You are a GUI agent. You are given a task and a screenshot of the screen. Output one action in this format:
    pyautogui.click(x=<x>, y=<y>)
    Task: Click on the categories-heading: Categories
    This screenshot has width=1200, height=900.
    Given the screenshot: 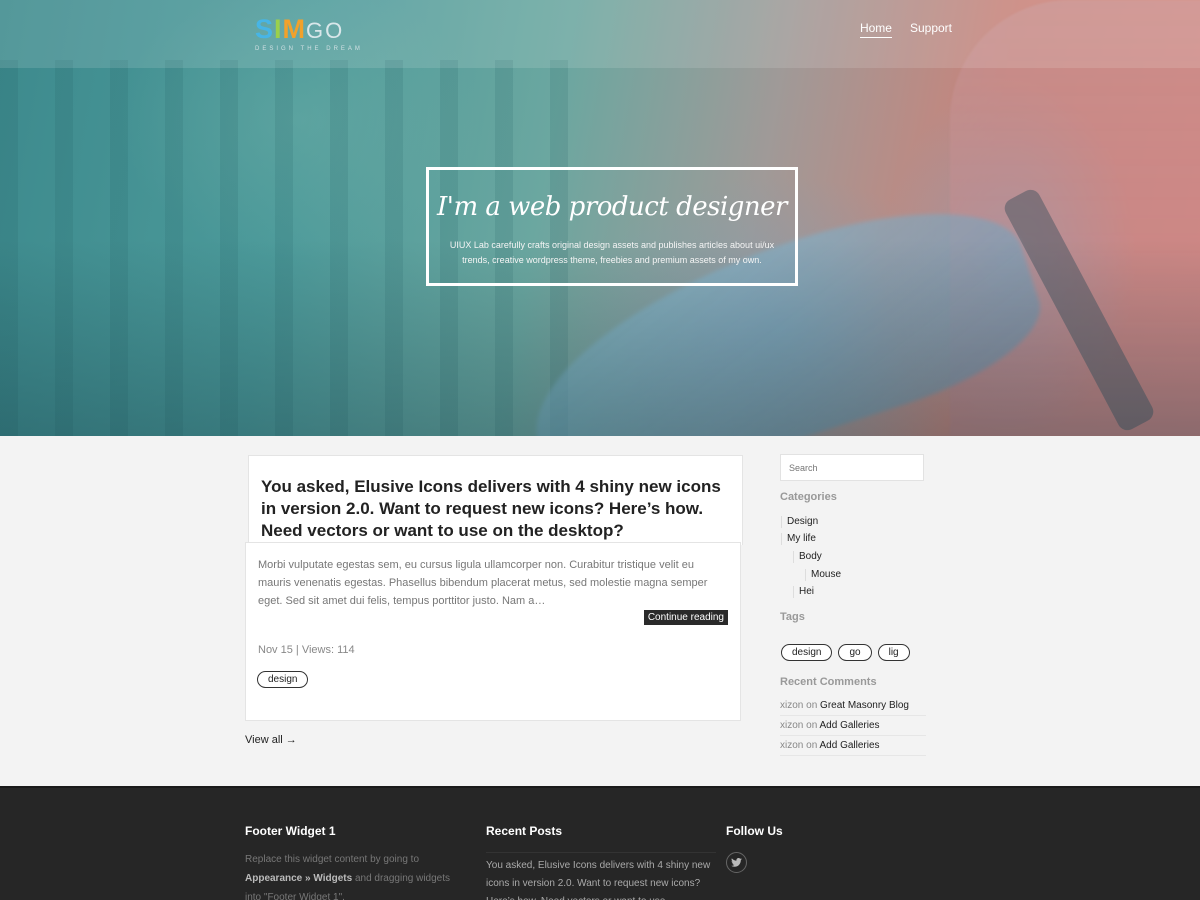 What is the action you would take?
    pyautogui.click(x=808, y=497)
    